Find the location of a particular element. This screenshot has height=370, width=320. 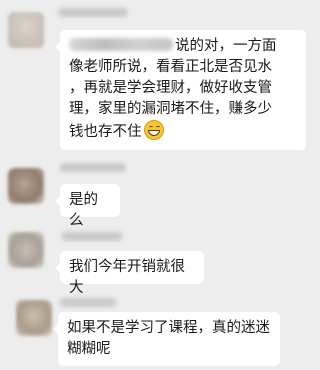

redacted-text is located at coordinates (121, 44).